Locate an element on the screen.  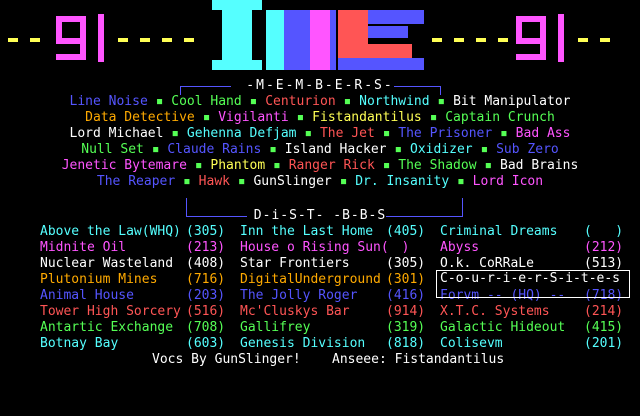
right-nine-icon is located at coordinates (531, 38).